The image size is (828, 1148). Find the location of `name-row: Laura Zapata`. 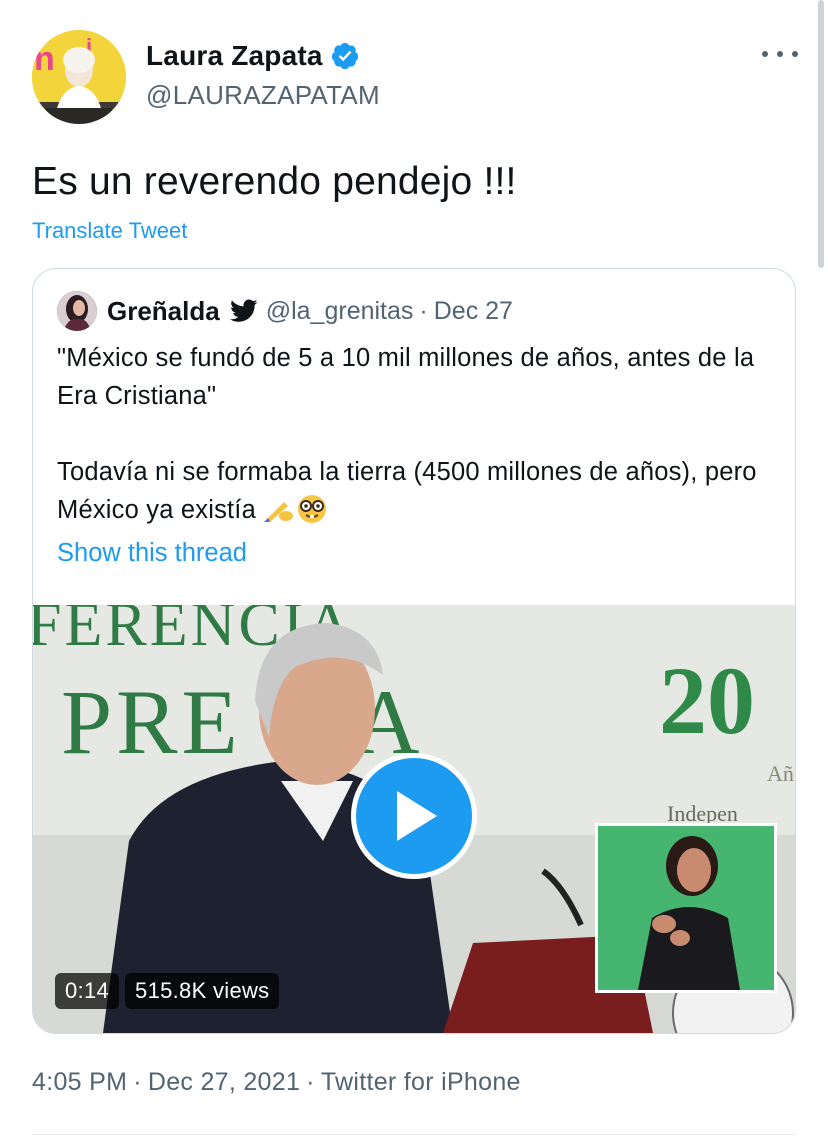

name-row: Laura Zapata is located at coordinates (253, 56).